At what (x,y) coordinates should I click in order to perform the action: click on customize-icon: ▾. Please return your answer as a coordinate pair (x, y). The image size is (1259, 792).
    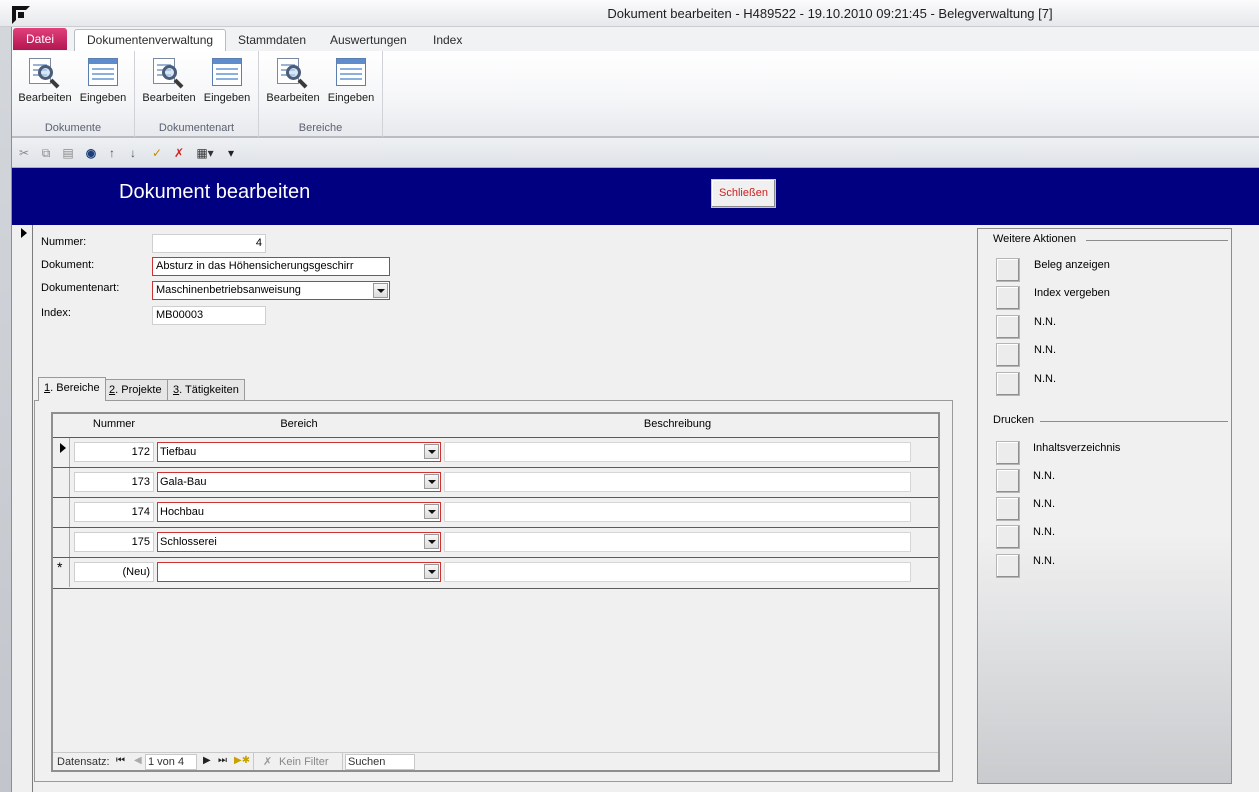
    Looking at the image, I should click on (231, 153).